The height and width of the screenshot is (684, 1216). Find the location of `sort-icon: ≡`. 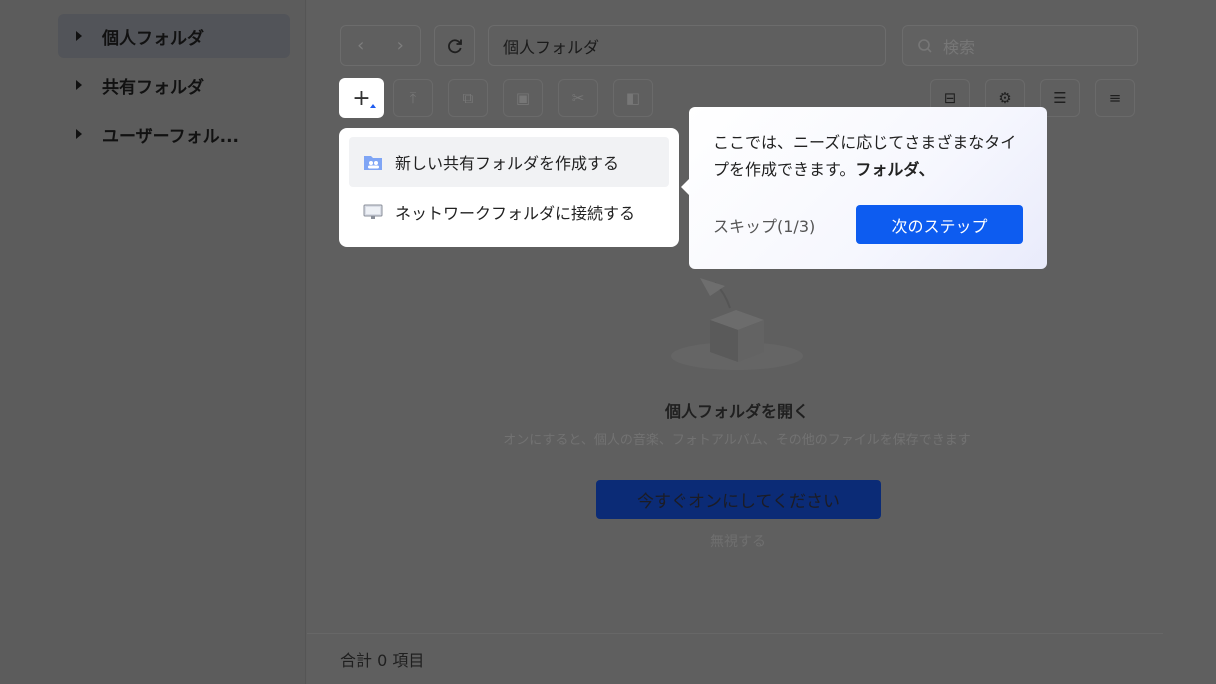

sort-icon: ≡ is located at coordinates (1115, 98).